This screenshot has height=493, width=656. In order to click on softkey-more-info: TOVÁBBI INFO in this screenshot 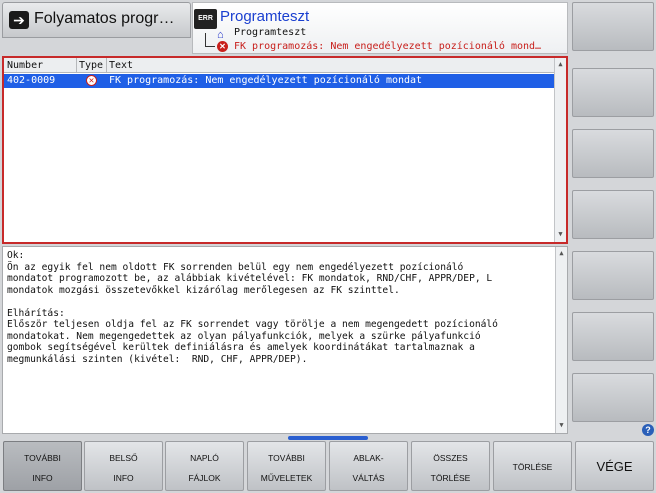, I will do `click(42, 466)`.